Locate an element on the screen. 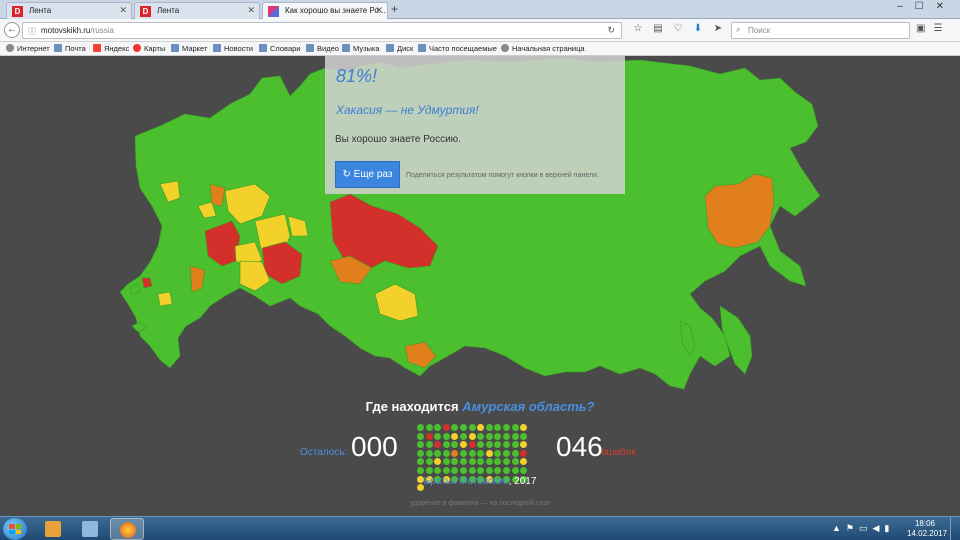 Image resolution: width=960 pixels, height=540 pixels. windows-logo-icon is located at coordinates (15, 529).